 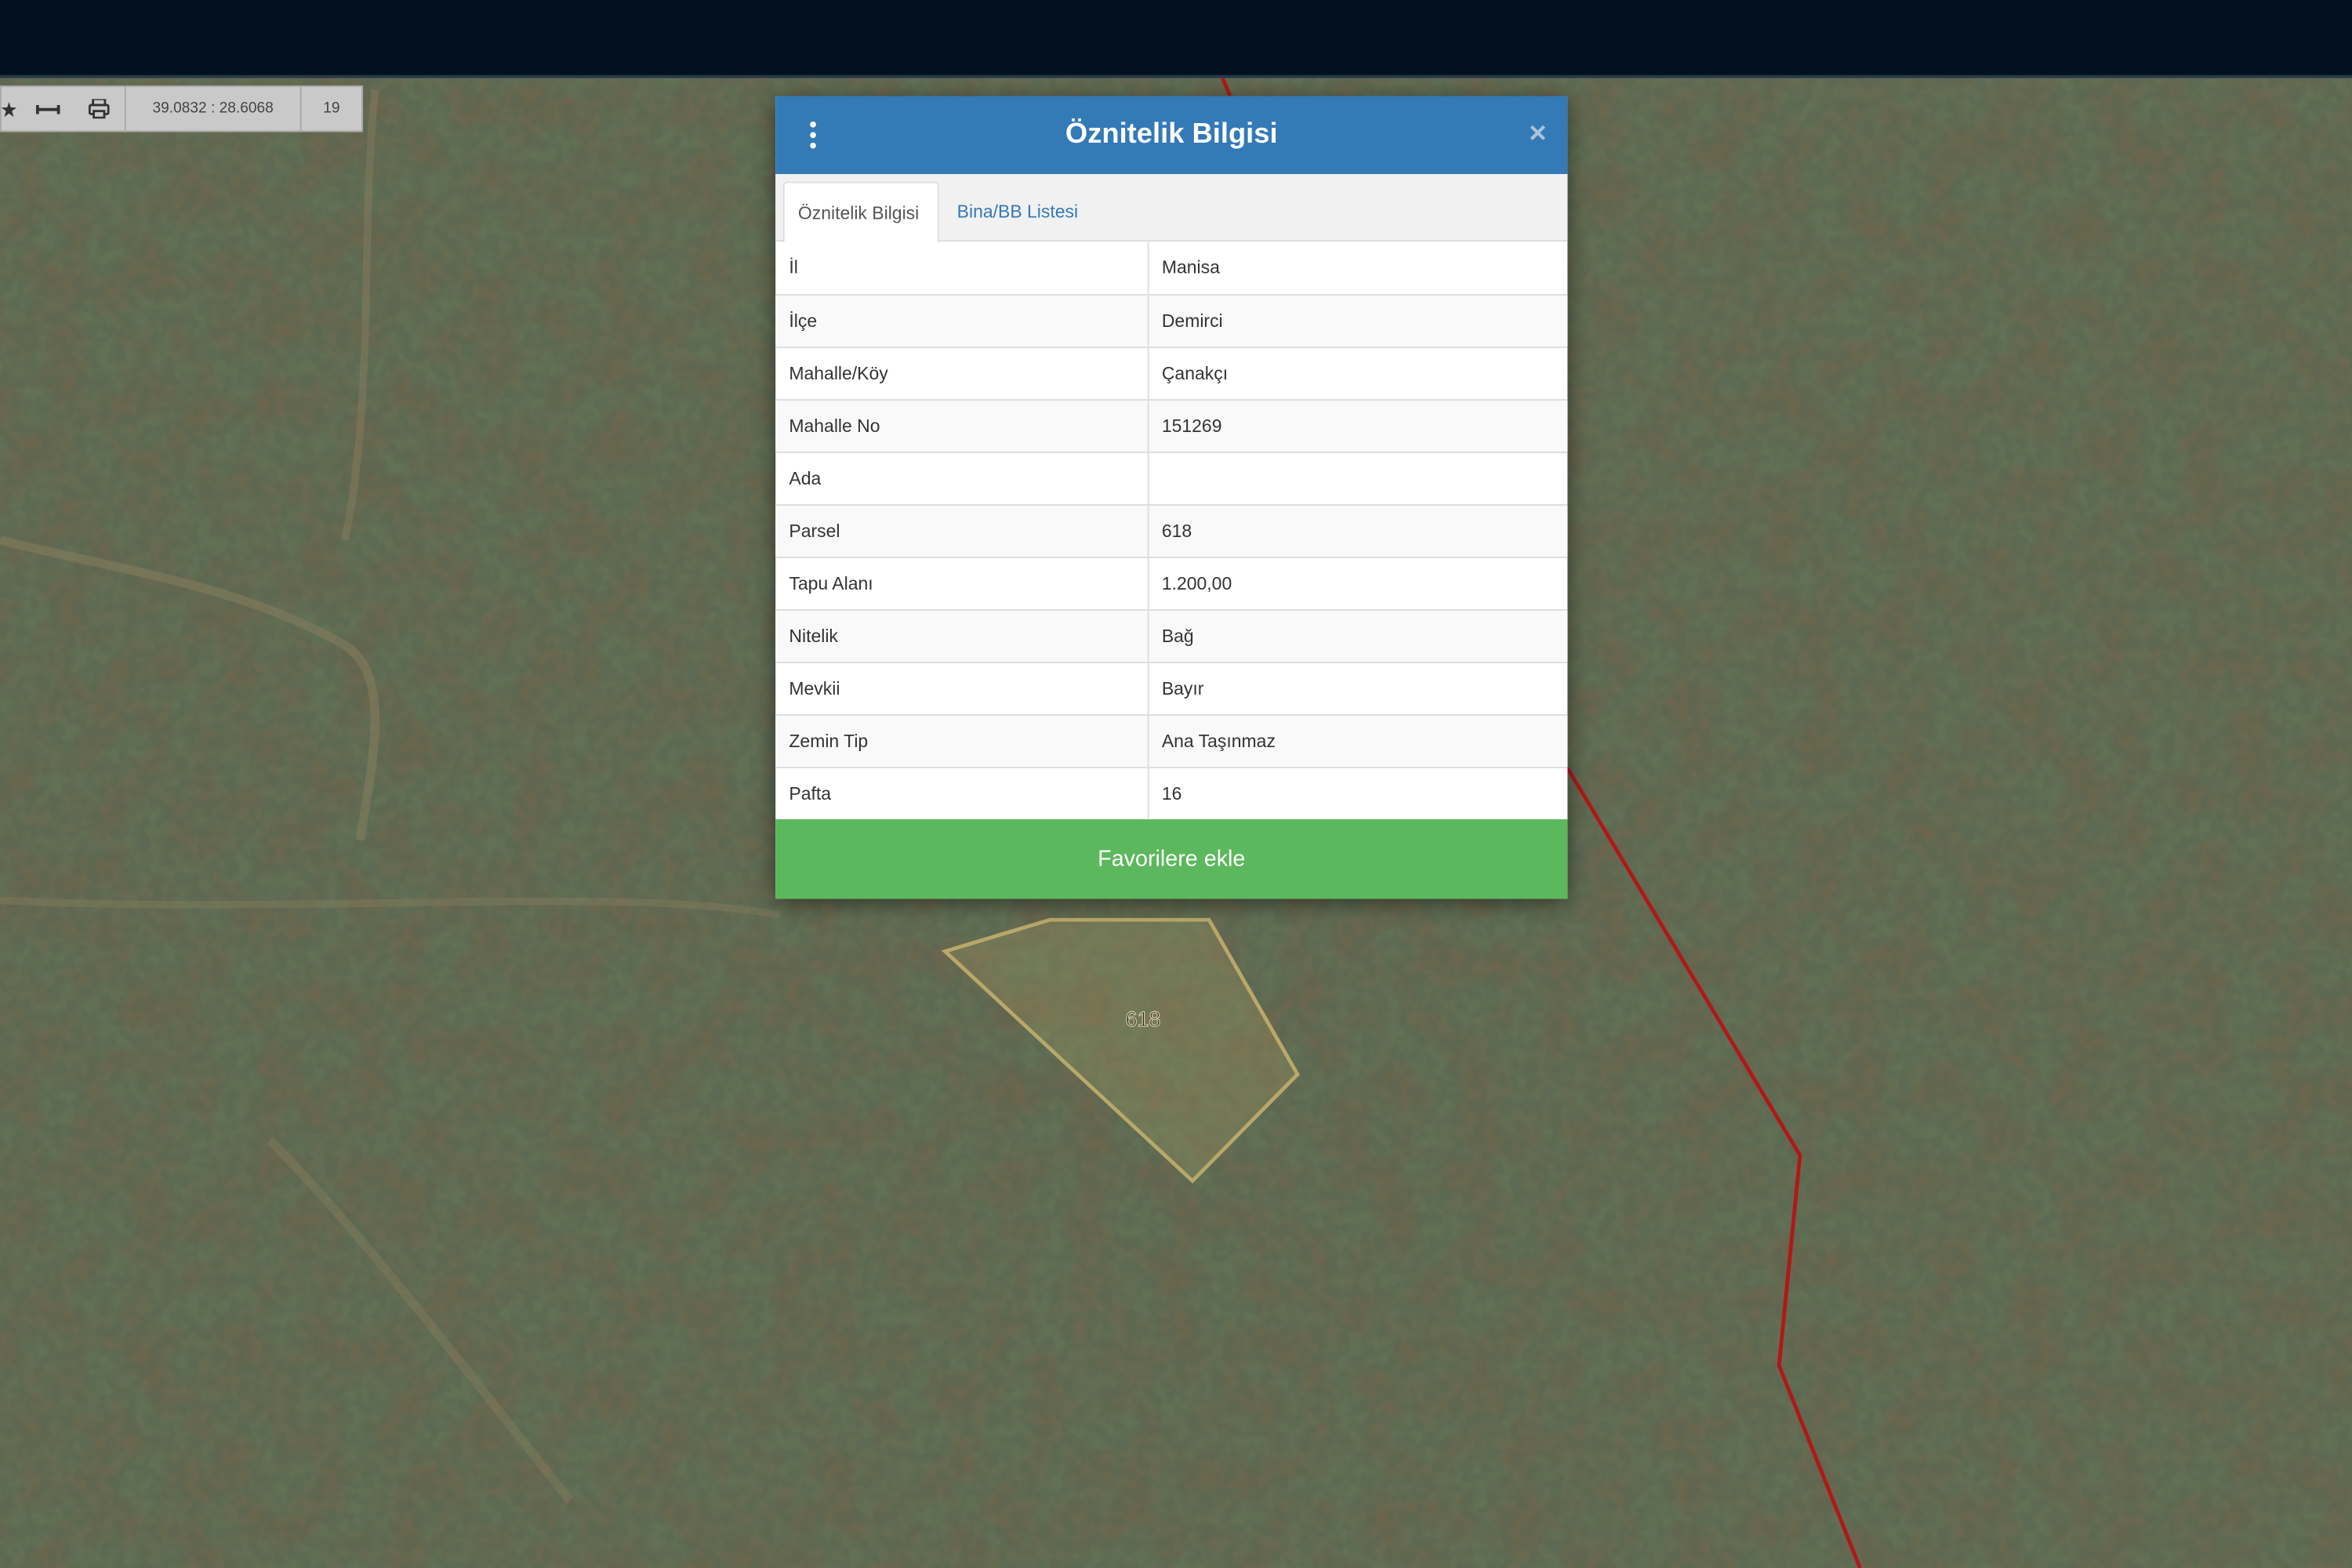 I want to click on table-row: Nitelik Bağ, so click(x=1171, y=635).